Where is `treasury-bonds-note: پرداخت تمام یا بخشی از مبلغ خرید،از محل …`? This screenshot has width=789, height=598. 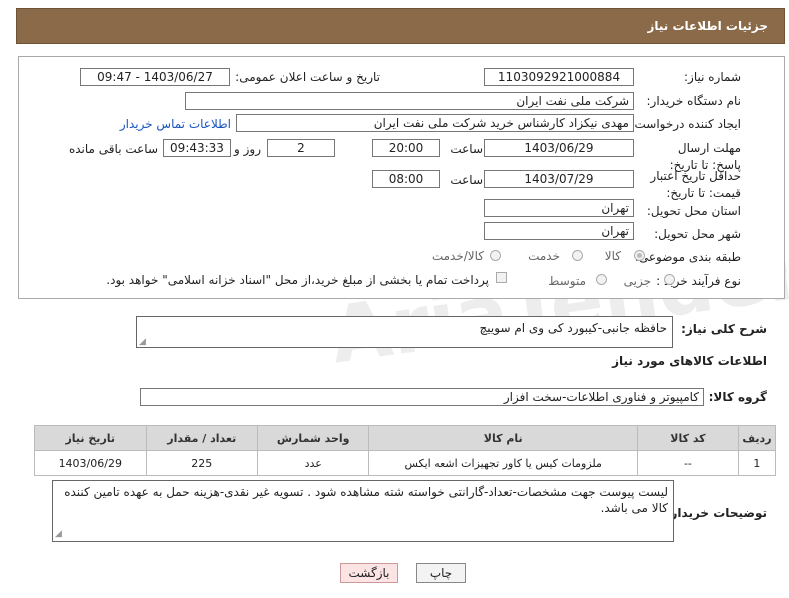
treasury-bonds-note: پرداخت تمام یا بخشی از مبلغ خرید،از محل … is located at coordinates (297, 280).